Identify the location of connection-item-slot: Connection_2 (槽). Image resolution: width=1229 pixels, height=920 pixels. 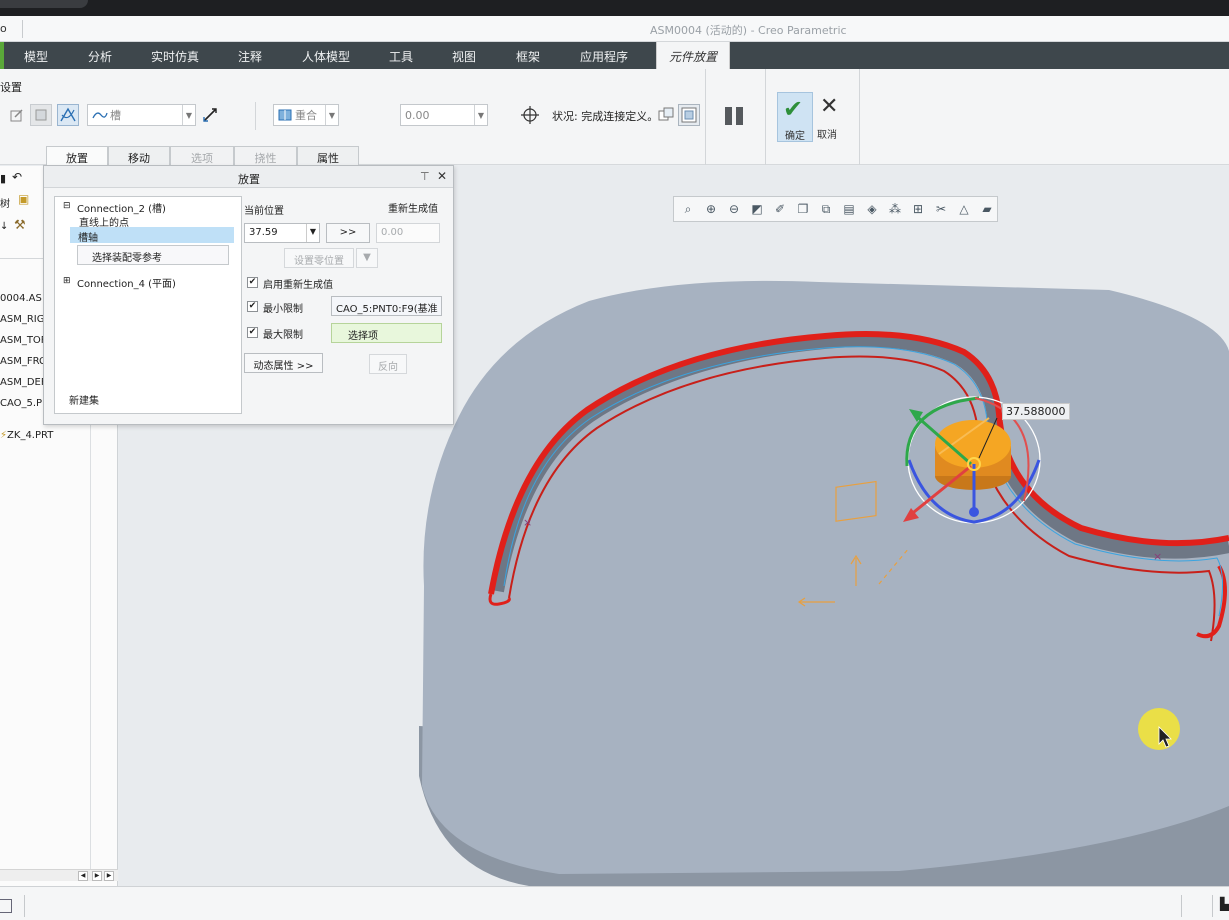
(121, 207).